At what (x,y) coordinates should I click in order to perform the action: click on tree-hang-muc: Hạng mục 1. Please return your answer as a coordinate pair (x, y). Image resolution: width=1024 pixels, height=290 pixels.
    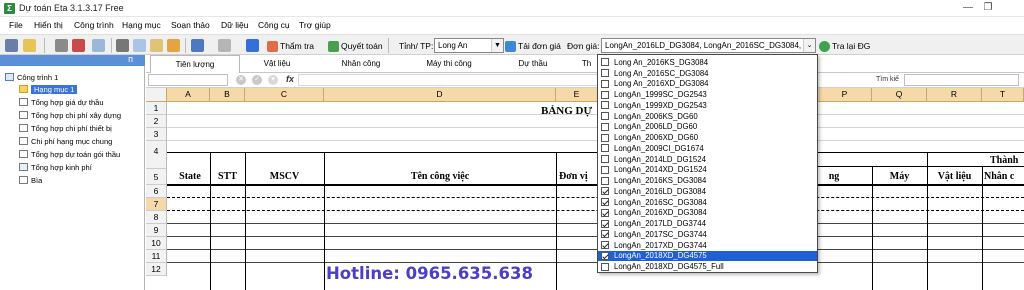
    Looking at the image, I should click on (48, 89).